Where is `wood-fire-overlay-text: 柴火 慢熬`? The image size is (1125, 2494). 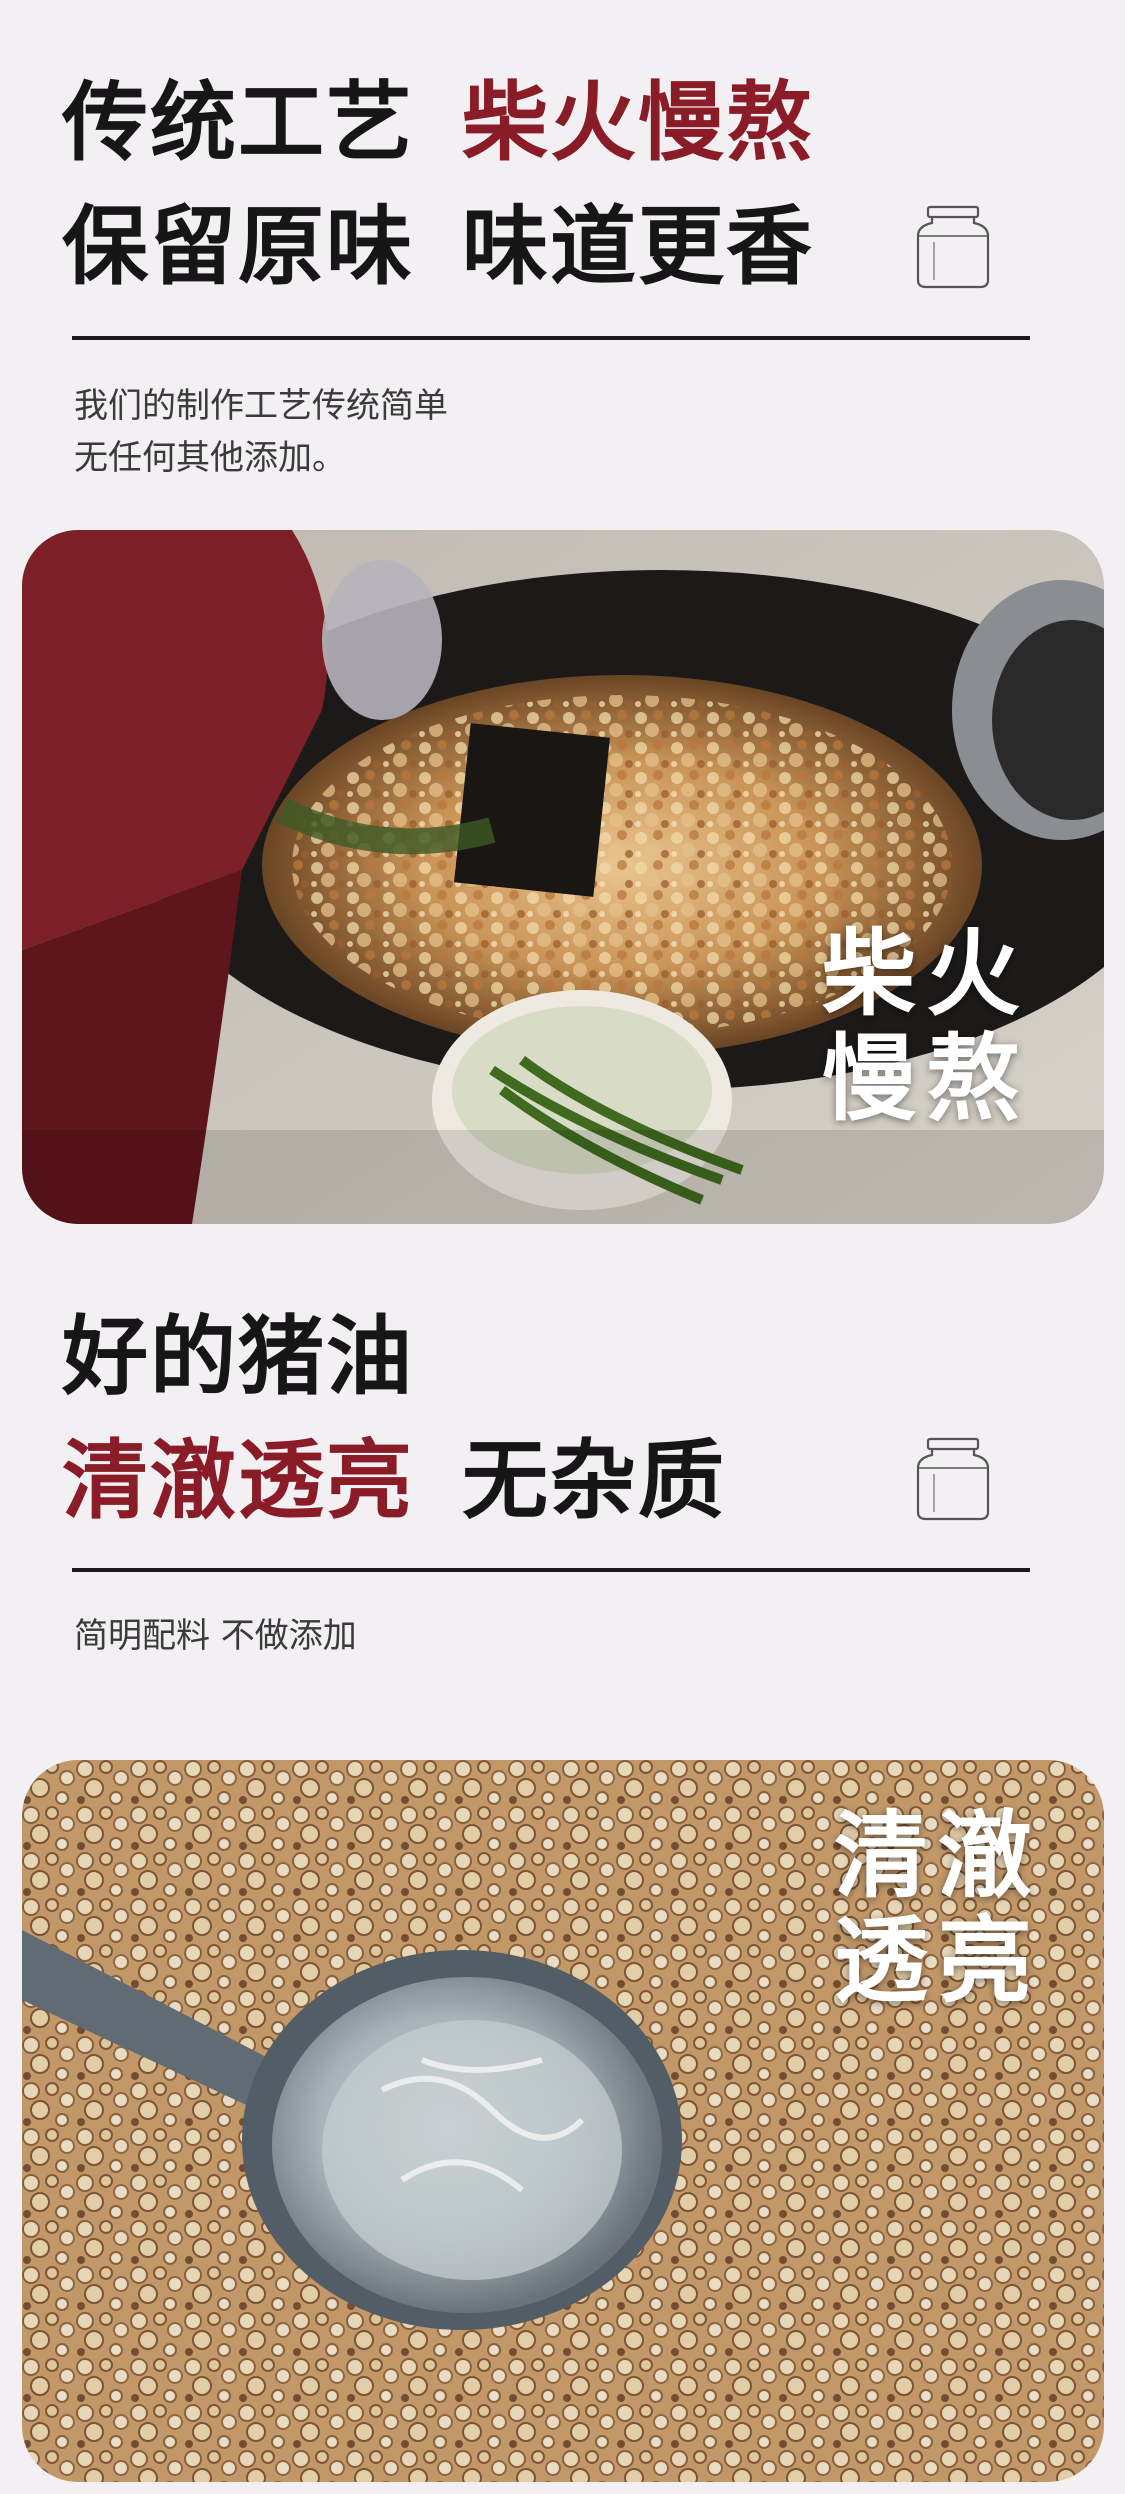
wood-fire-overlay-text: 柴火 慢熬 is located at coordinates (926, 1027).